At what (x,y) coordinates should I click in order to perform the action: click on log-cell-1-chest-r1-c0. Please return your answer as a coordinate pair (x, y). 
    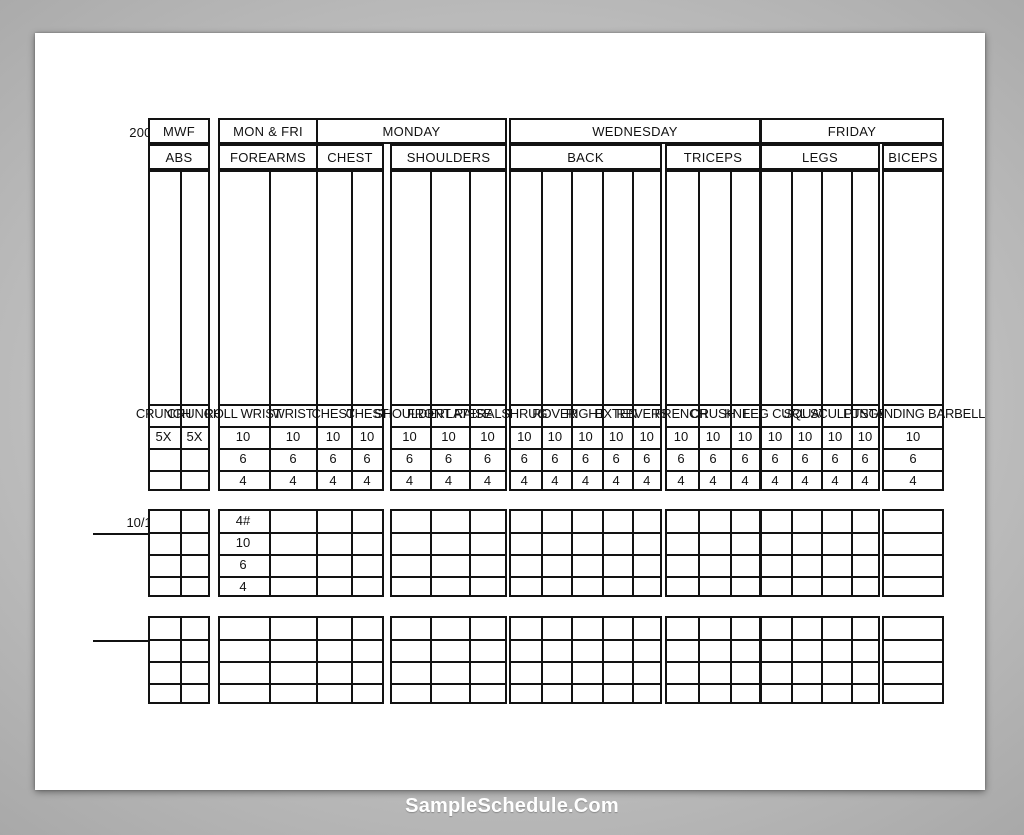
    Looking at the image, I should click on (333, 649).